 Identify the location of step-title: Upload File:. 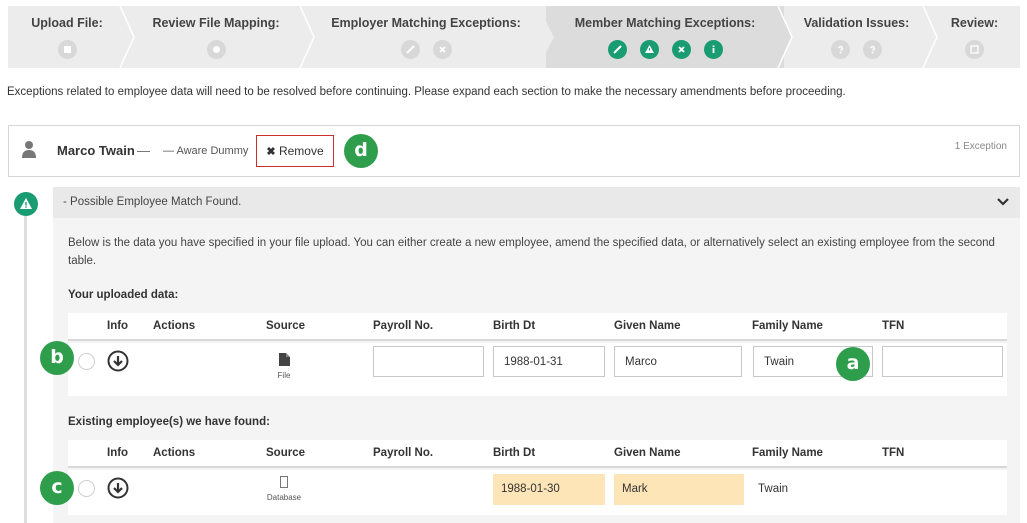
(67, 23).